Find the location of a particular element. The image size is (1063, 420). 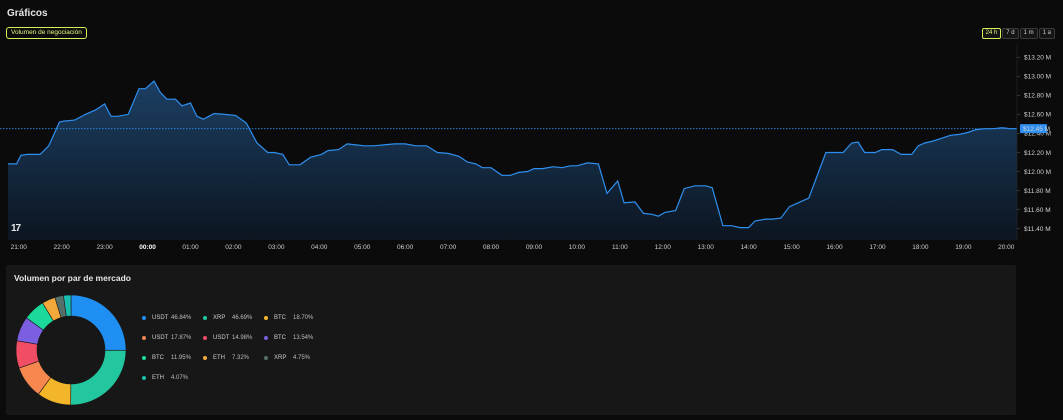

x-axis-label: 23:00 is located at coordinates (104, 247).